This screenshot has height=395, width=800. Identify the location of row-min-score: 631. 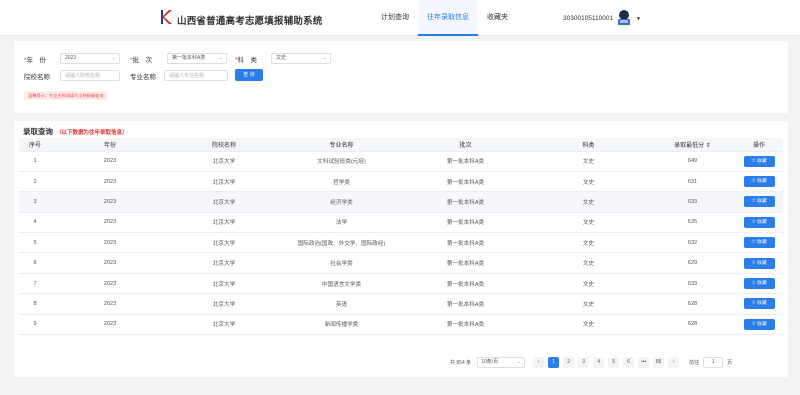
(692, 182).